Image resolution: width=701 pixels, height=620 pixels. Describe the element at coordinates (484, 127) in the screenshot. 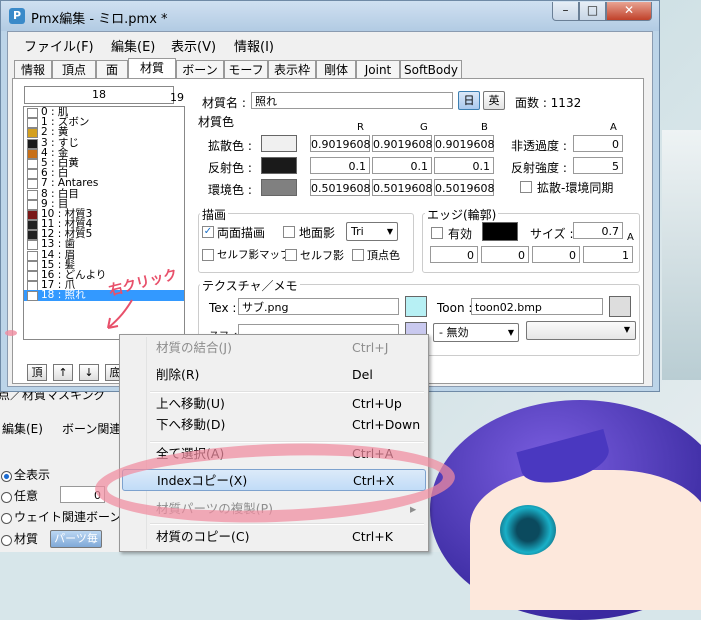

I see `col-b: B` at that location.